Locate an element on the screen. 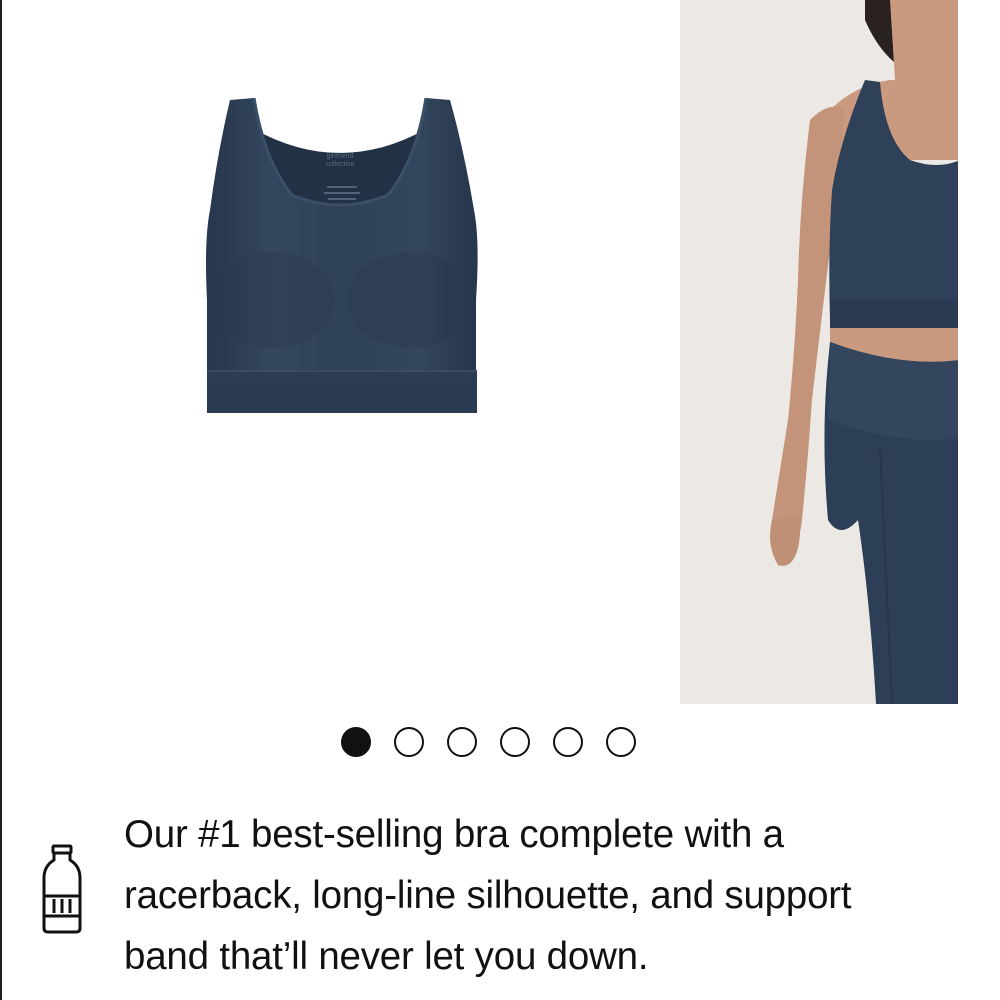 The image size is (1000, 1000). model-wearing-set-image is located at coordinates (864, 352).